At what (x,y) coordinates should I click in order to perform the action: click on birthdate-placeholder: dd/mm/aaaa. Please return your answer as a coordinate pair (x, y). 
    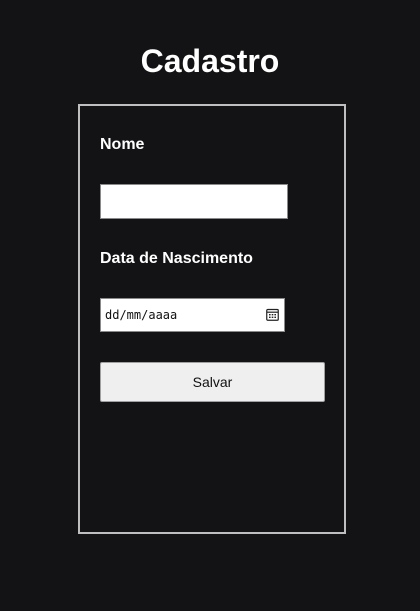
    Looking at the image, I should click on (141, 315).